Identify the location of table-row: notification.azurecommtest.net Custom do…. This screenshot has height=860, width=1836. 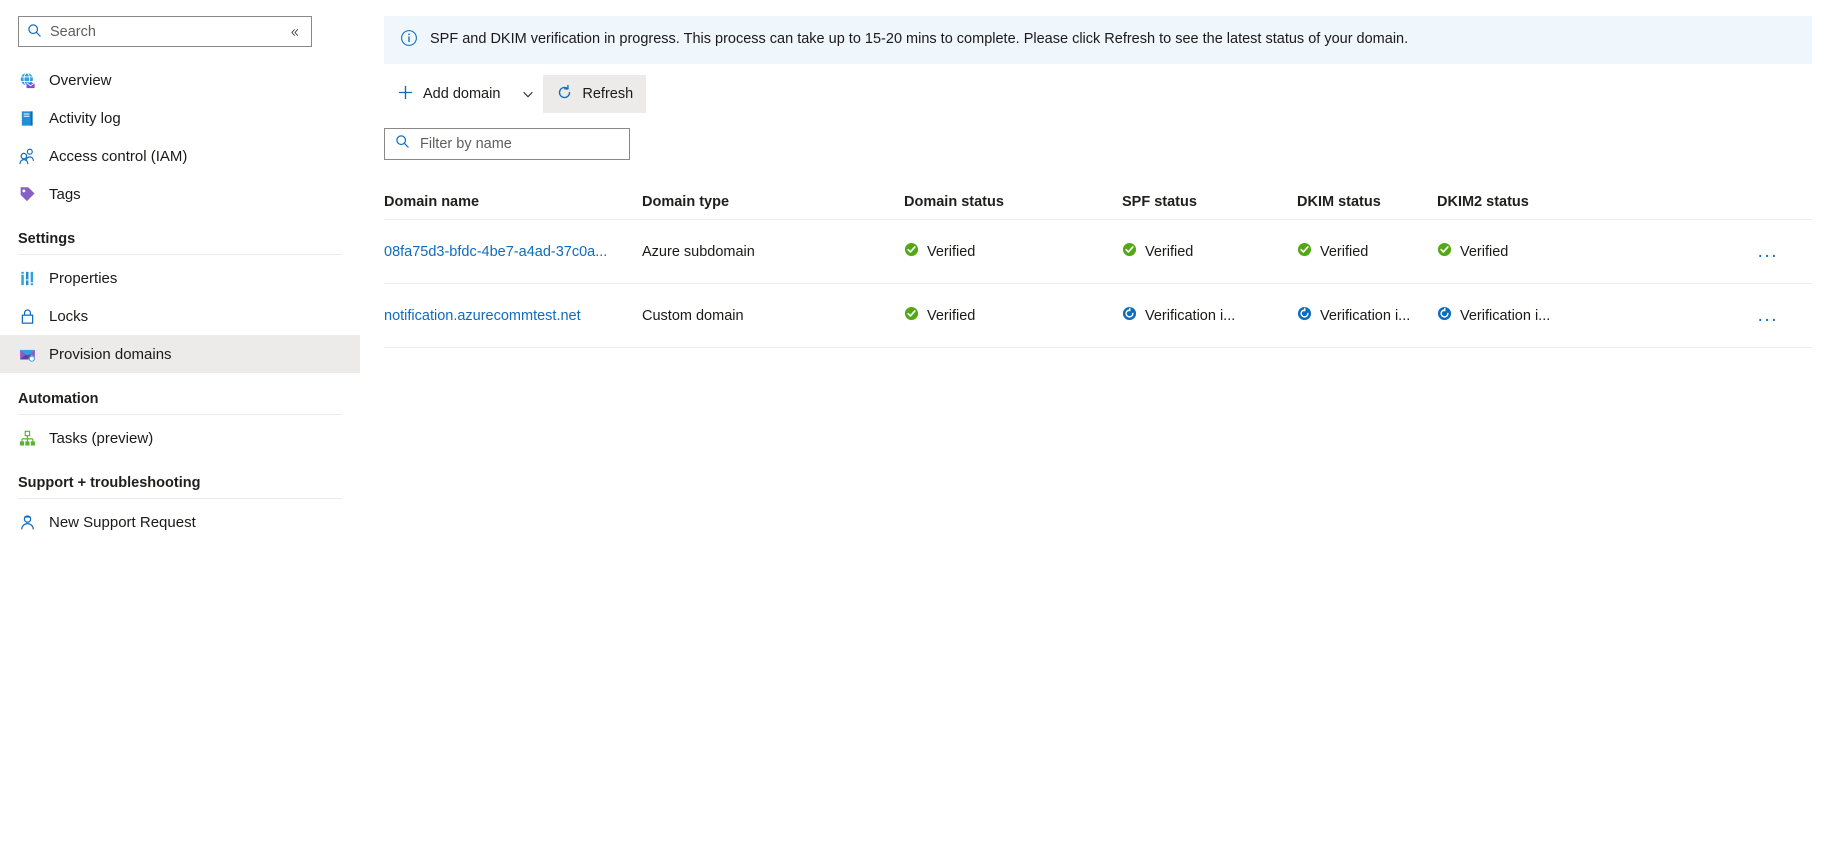
(1098, 316).